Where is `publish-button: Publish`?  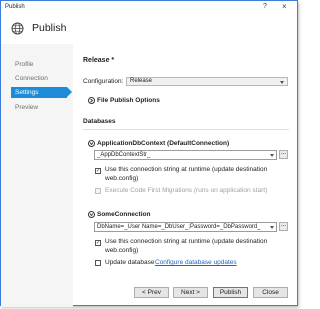 publish-button: Publish is located at coordinates (230, 292).